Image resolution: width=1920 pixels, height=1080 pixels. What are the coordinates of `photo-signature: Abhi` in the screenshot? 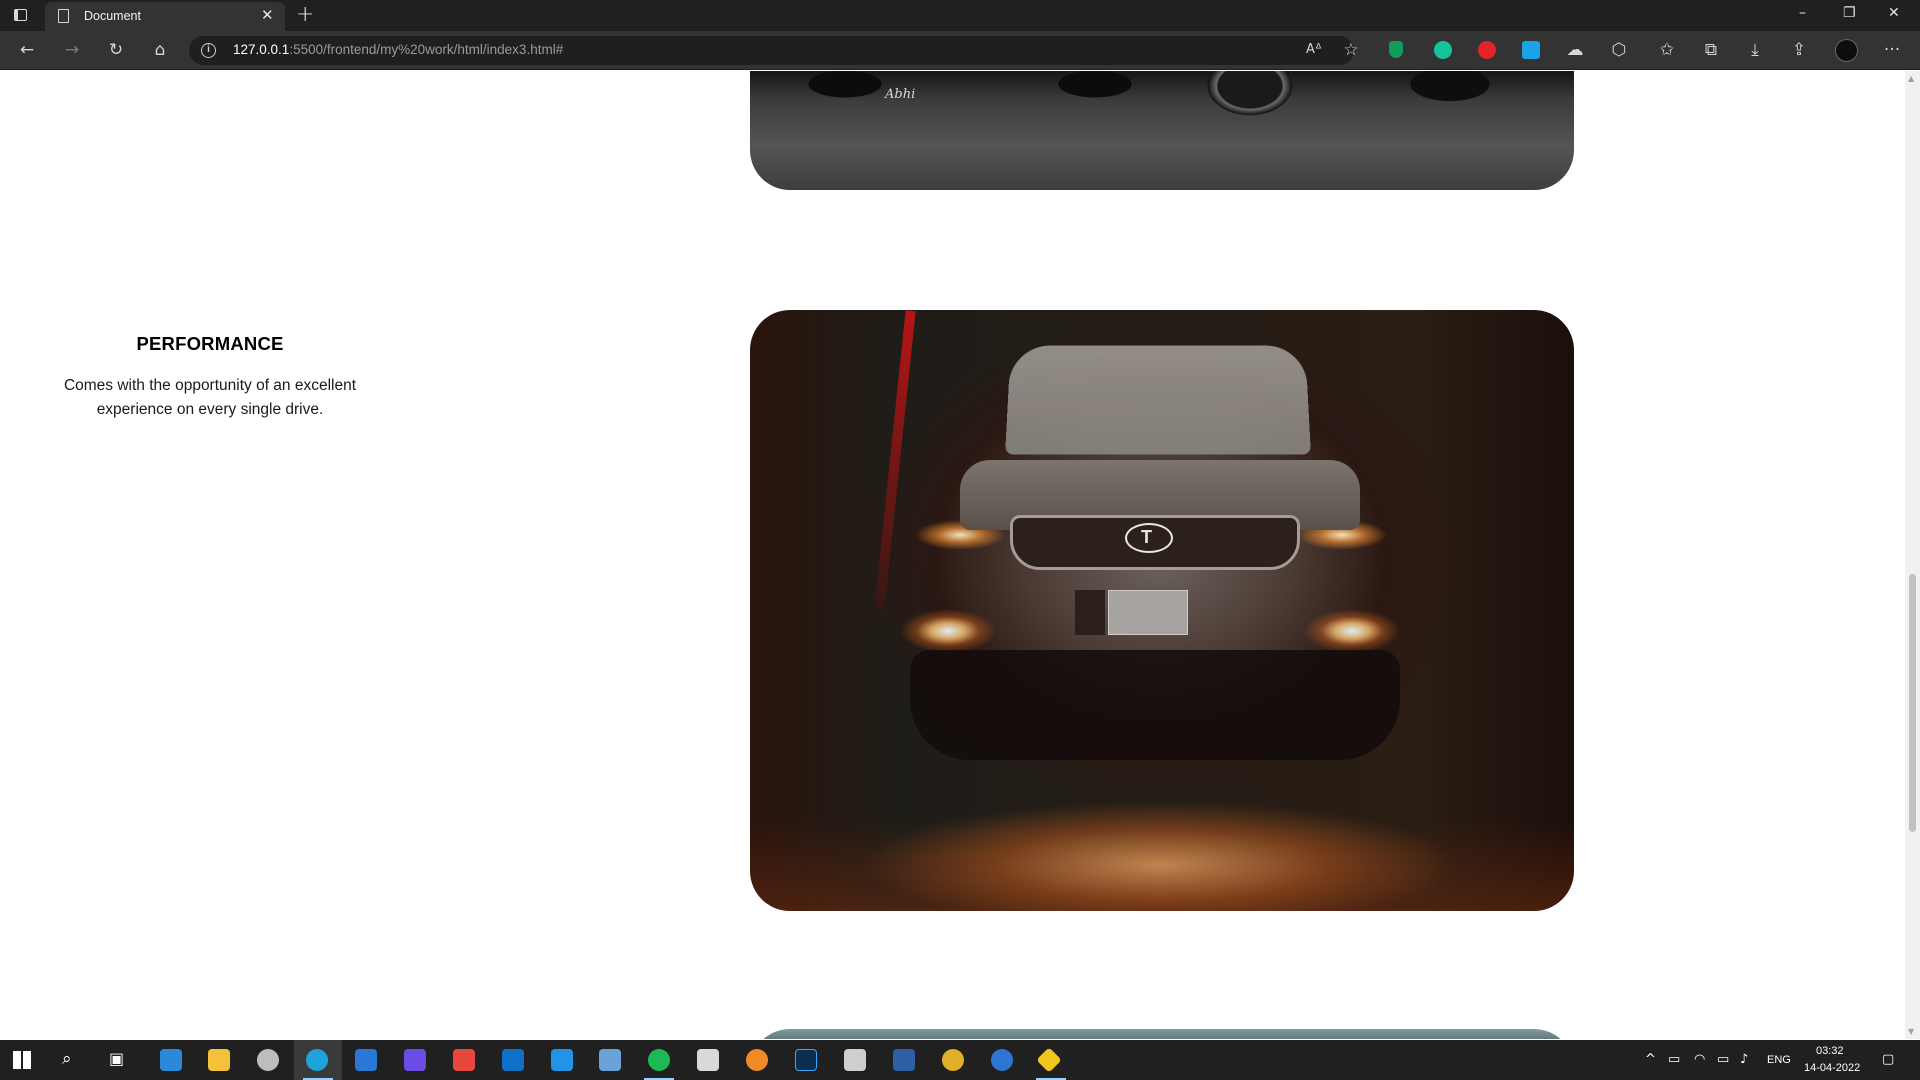 It's located at (900, 94).